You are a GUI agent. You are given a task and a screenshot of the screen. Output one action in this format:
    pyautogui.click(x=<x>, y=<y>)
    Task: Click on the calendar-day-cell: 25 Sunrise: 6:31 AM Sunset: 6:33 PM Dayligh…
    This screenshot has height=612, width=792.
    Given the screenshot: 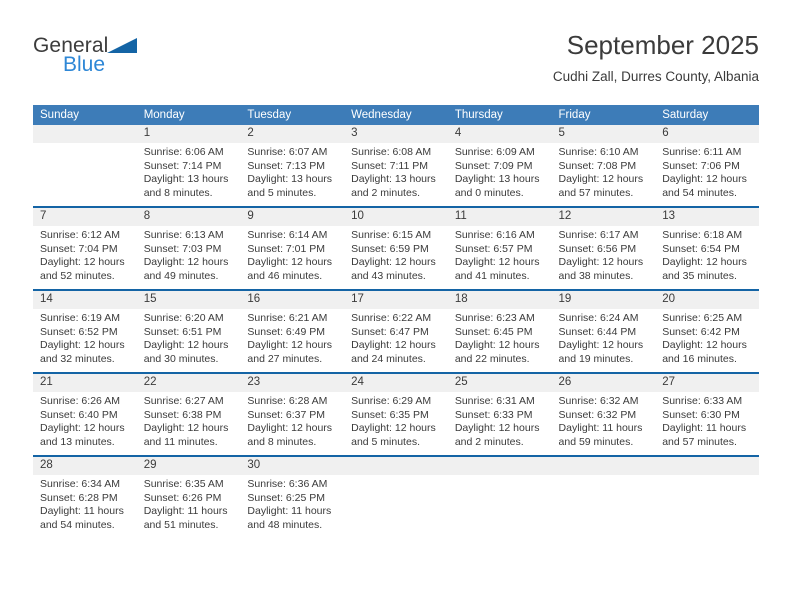 What is the action you would take?
    pyautogui.click(x=499, y=414)
    